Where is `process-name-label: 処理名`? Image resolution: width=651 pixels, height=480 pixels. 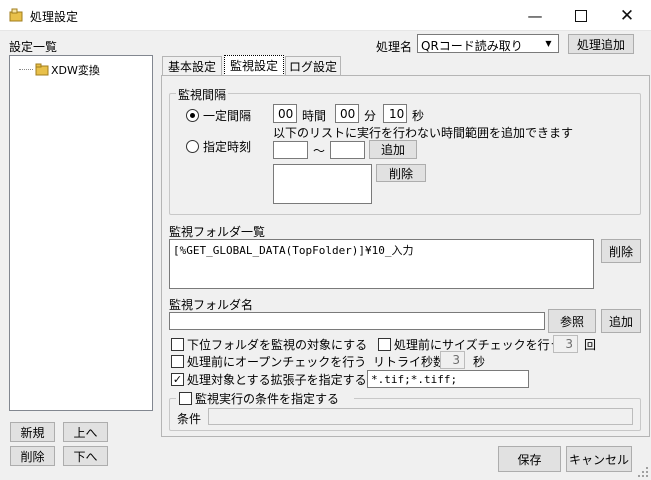
process-name-label: 処理名 is located at coordinates (394, 47).